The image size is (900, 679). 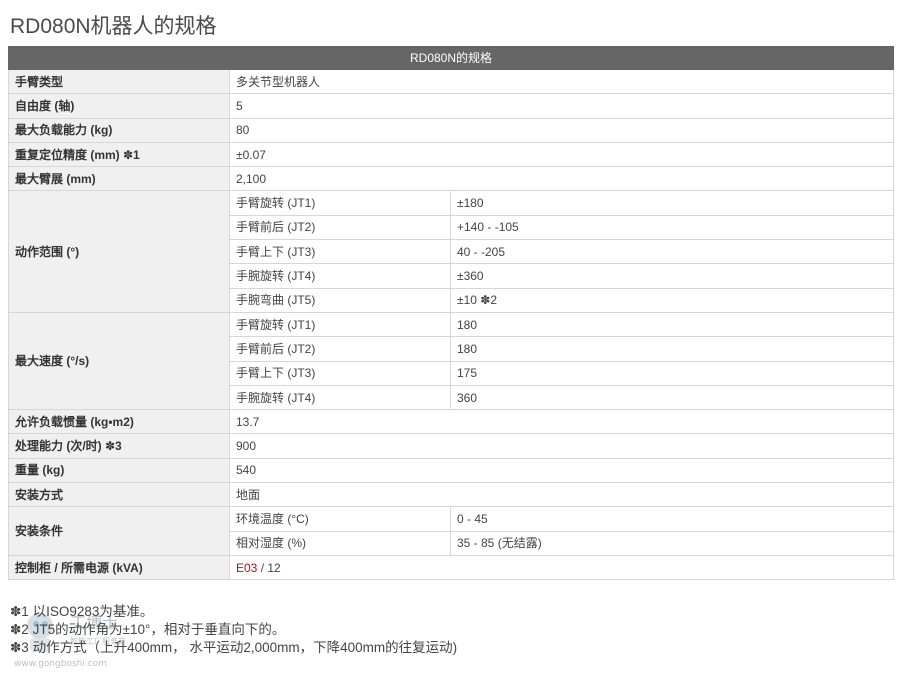 What do you see at coordinates (82, 611) in the screenshot?
I see `footnote-1: ✽1 以ISO9283为基准。` at bounding box center [82, 611].